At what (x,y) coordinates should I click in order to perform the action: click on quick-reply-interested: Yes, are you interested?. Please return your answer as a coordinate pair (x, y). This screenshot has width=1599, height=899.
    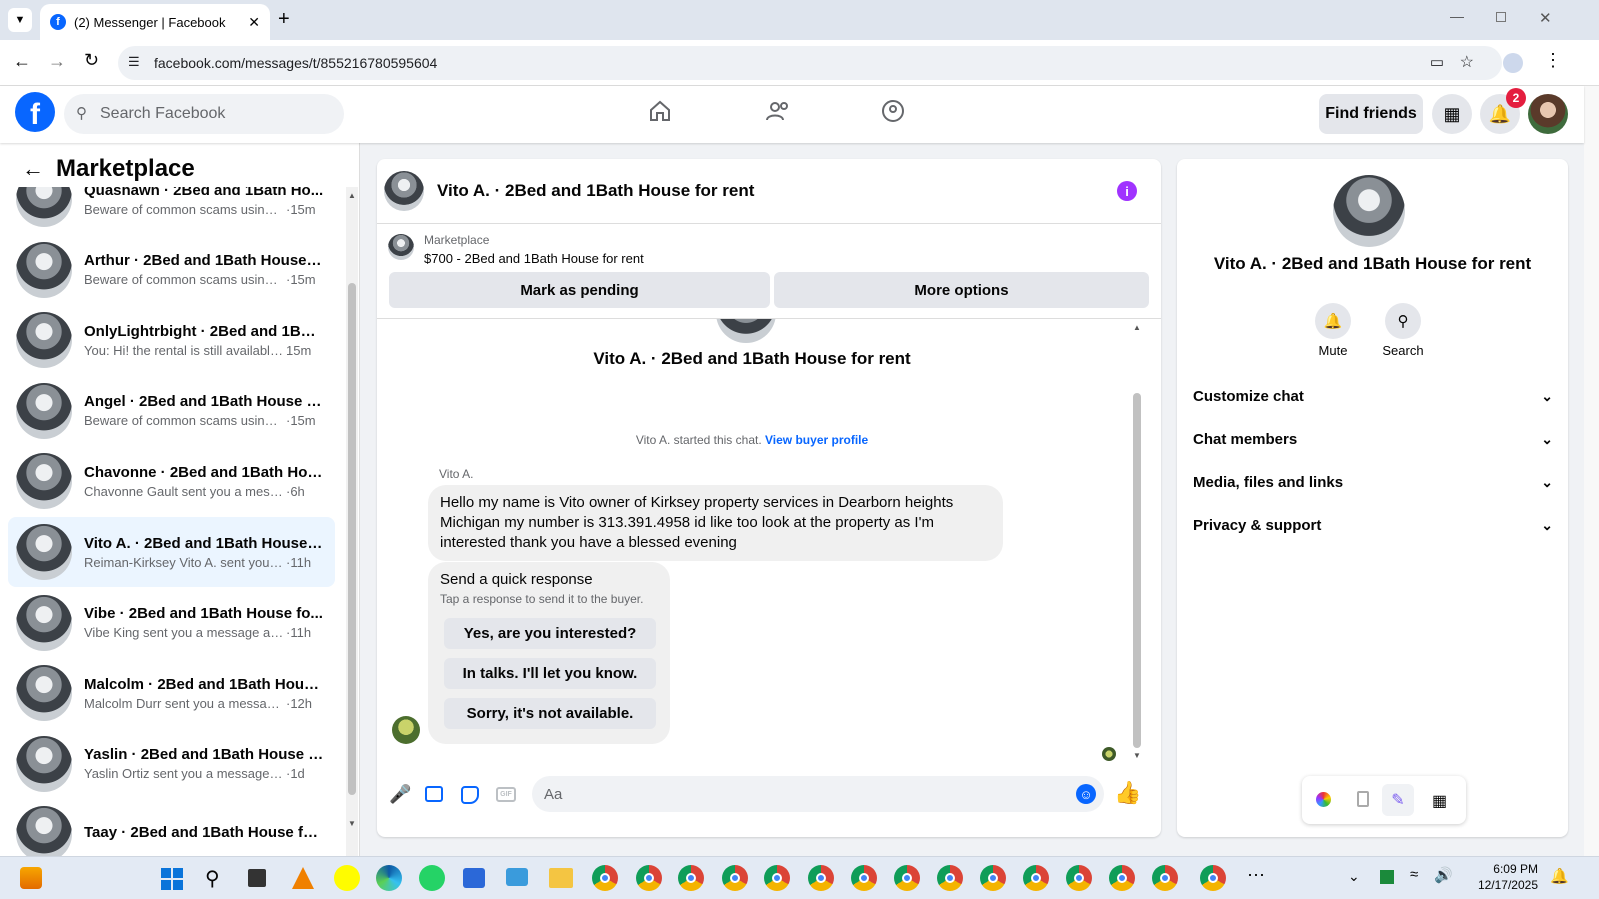
    Looking at the image, I should click on (550, 633).